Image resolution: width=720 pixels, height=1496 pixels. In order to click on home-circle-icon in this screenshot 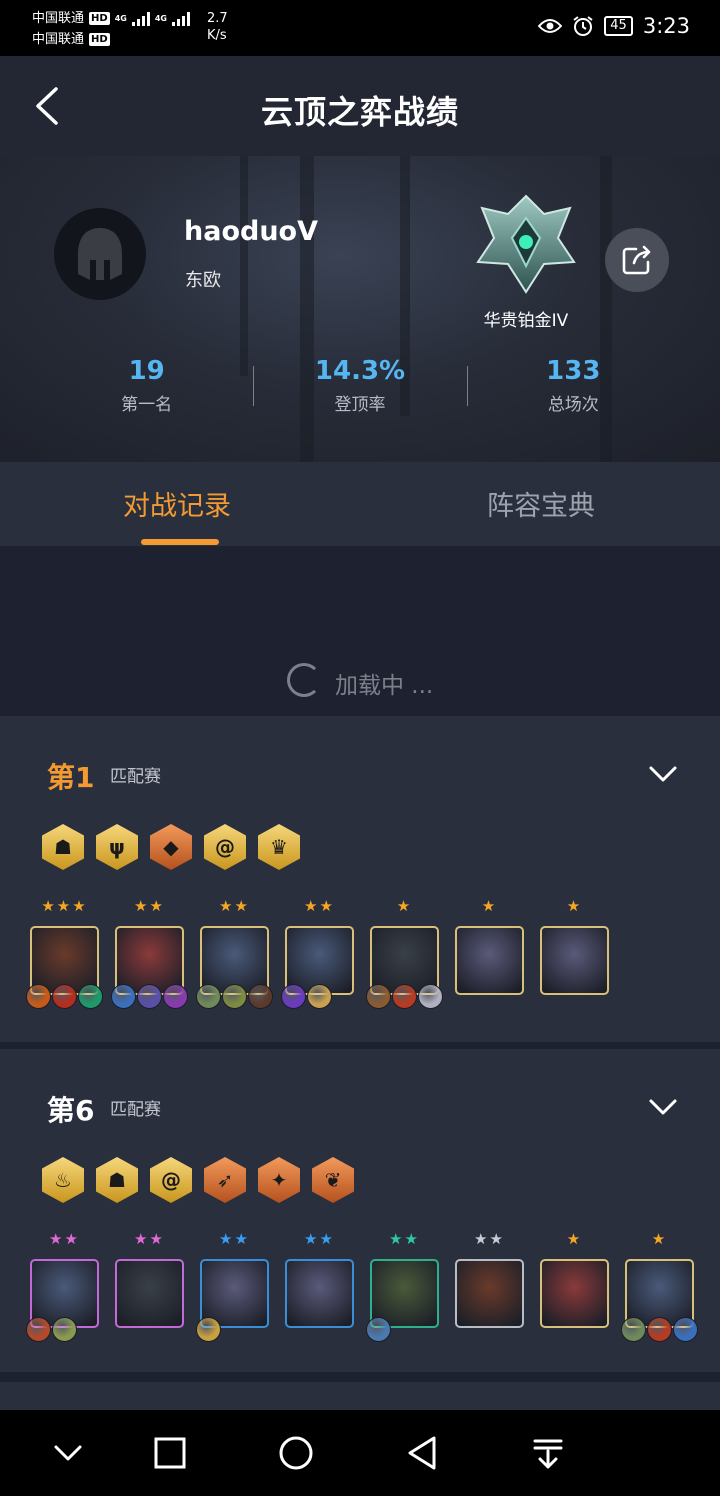, I will do `click(296, 1453)`.